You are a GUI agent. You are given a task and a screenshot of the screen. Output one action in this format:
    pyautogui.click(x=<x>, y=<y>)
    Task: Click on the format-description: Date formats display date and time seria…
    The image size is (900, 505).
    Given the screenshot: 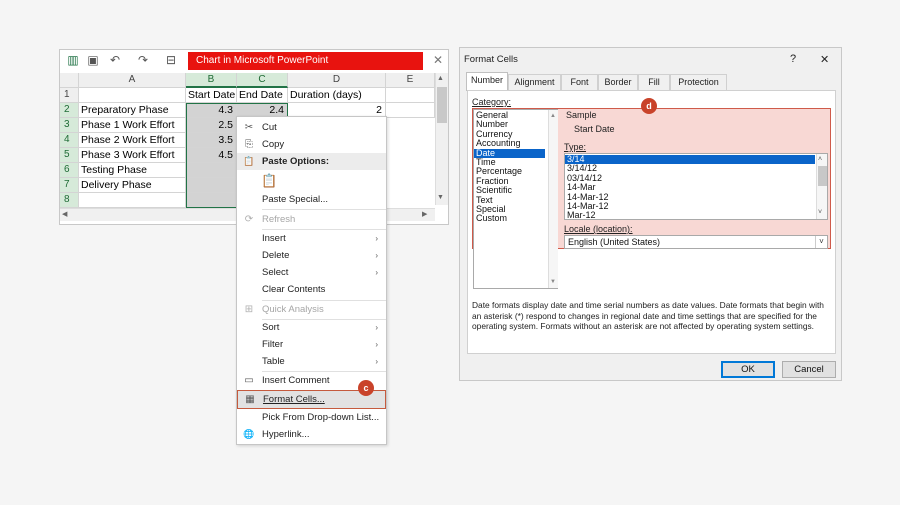 What is the action you would take?
    pyautogui.click(x=648, y=315)
    